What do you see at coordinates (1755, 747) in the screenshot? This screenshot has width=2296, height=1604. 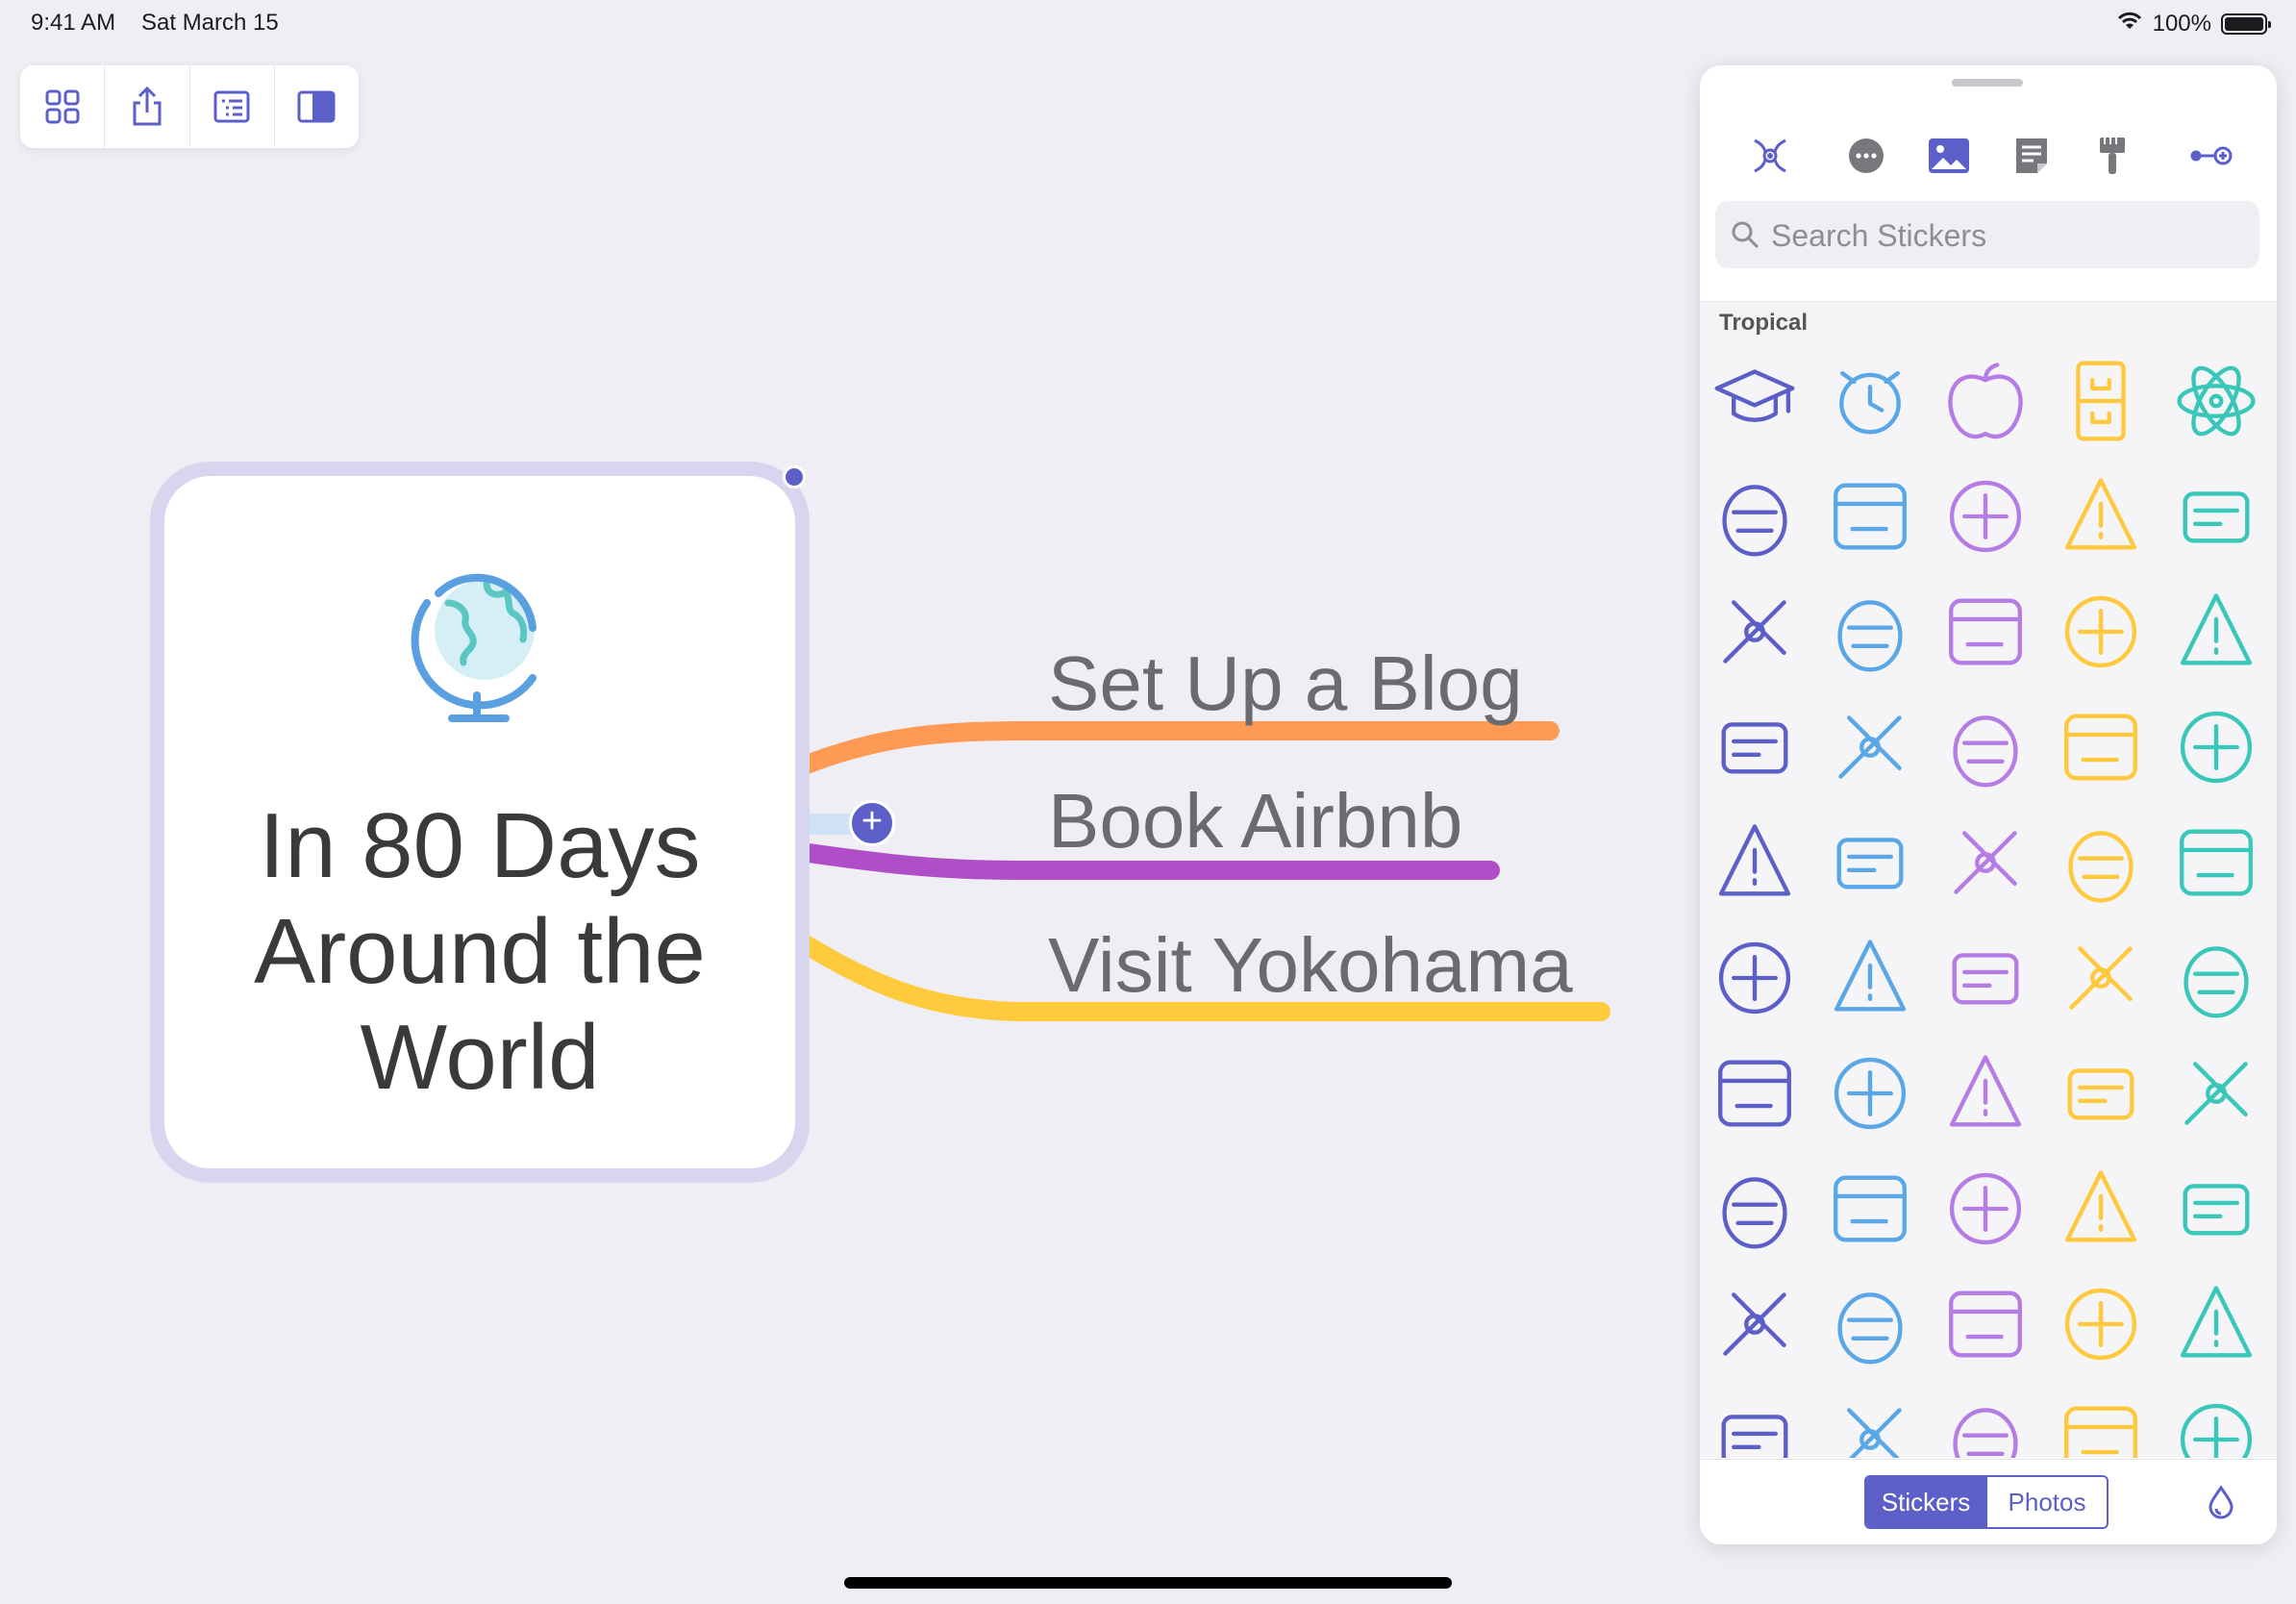 I see `brain-sticker` at bounding box center [1755, 747].